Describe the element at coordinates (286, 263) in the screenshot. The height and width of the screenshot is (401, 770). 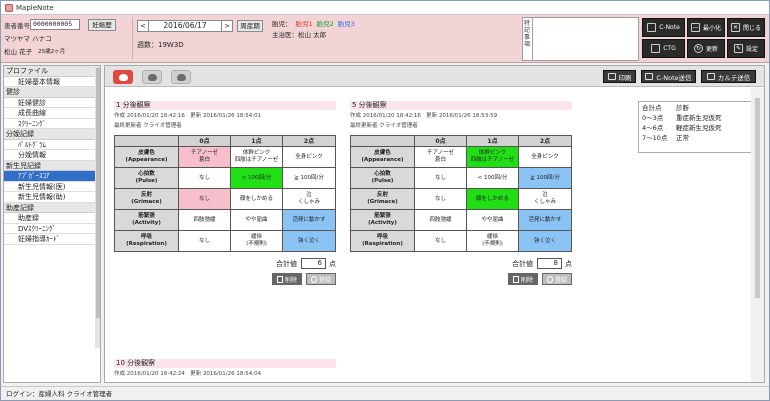
I see `total-label: 合計値` at that location.